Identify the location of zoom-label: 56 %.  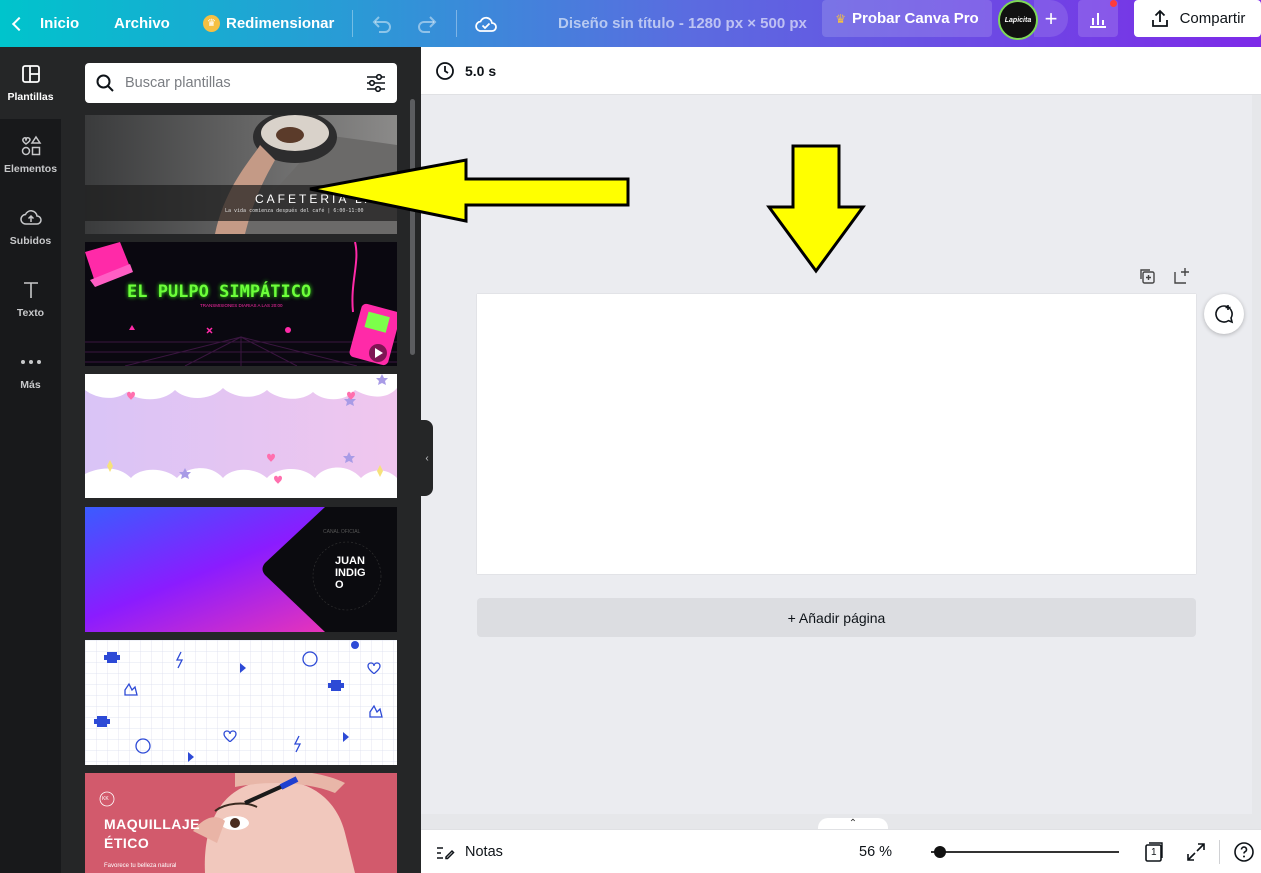
(876, 852).